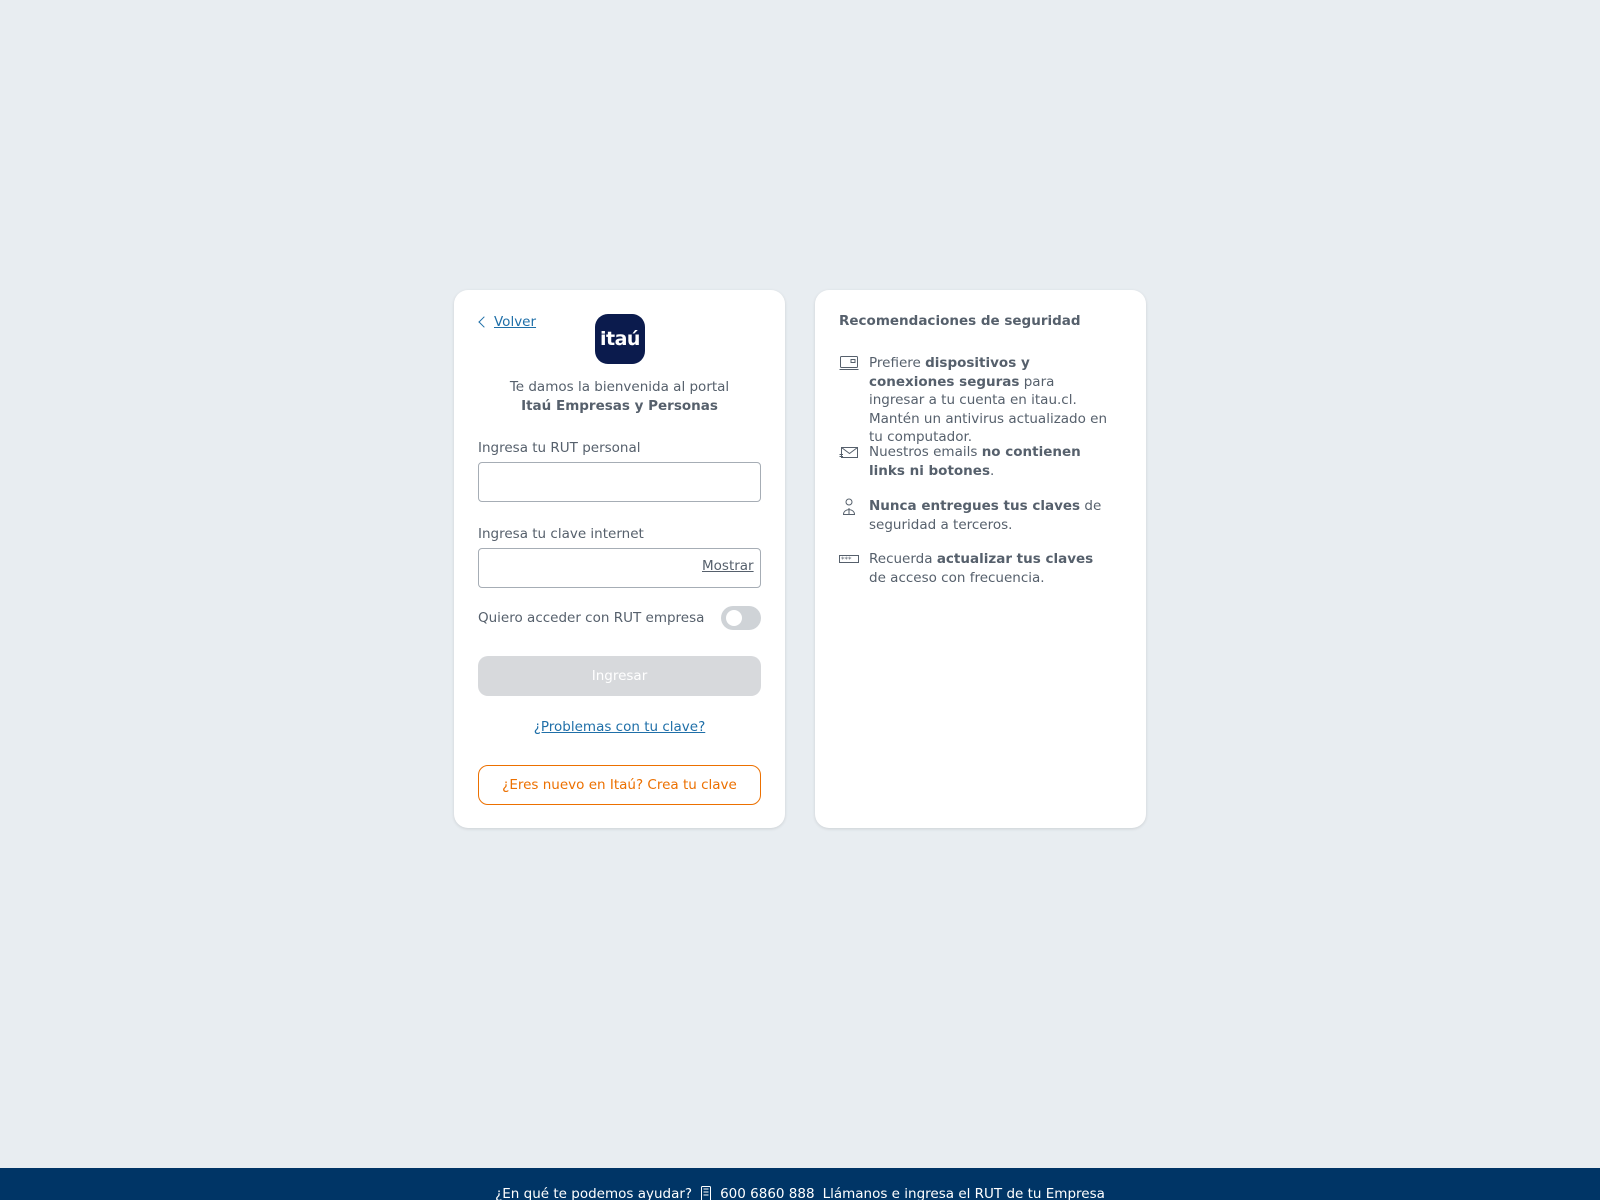 This screenshot has height=1200, width=1600. I want to click on logo-text: itaú, so click(620, 339).